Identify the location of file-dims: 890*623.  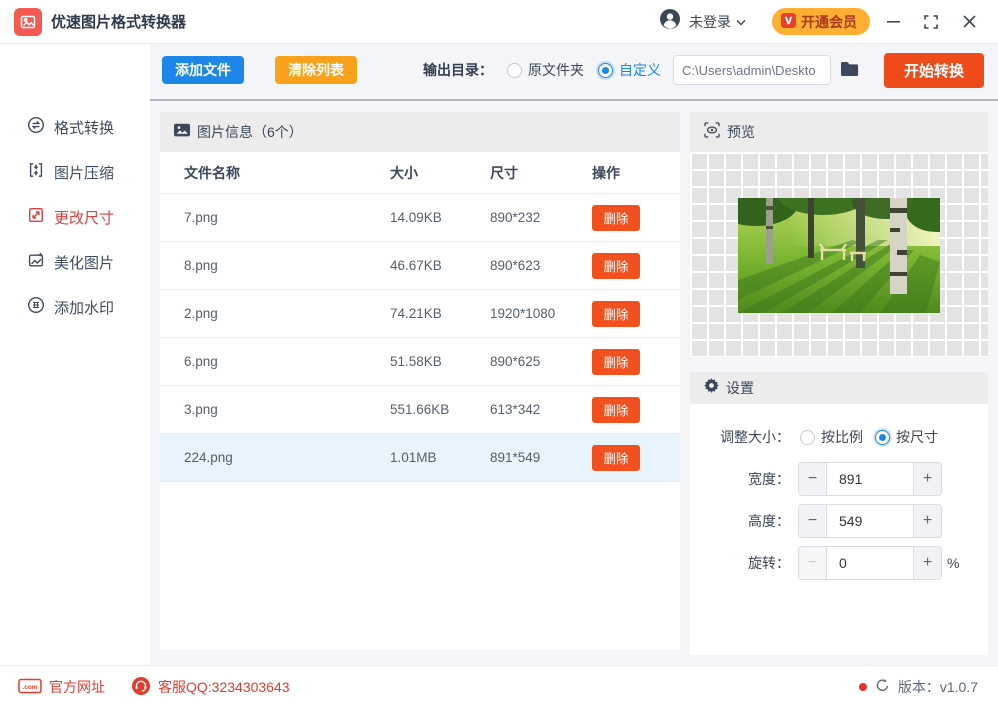
(515, 265).